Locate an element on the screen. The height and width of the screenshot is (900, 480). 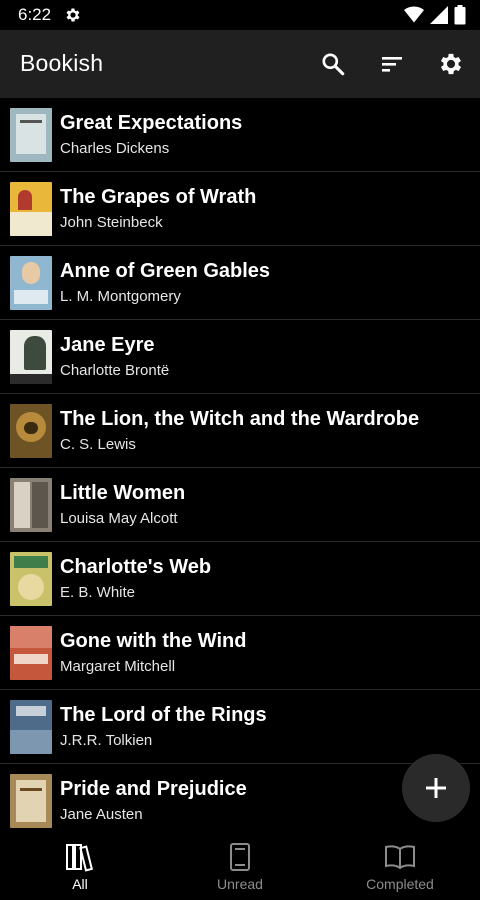
plus-icon is located at coordinates (436, 788).